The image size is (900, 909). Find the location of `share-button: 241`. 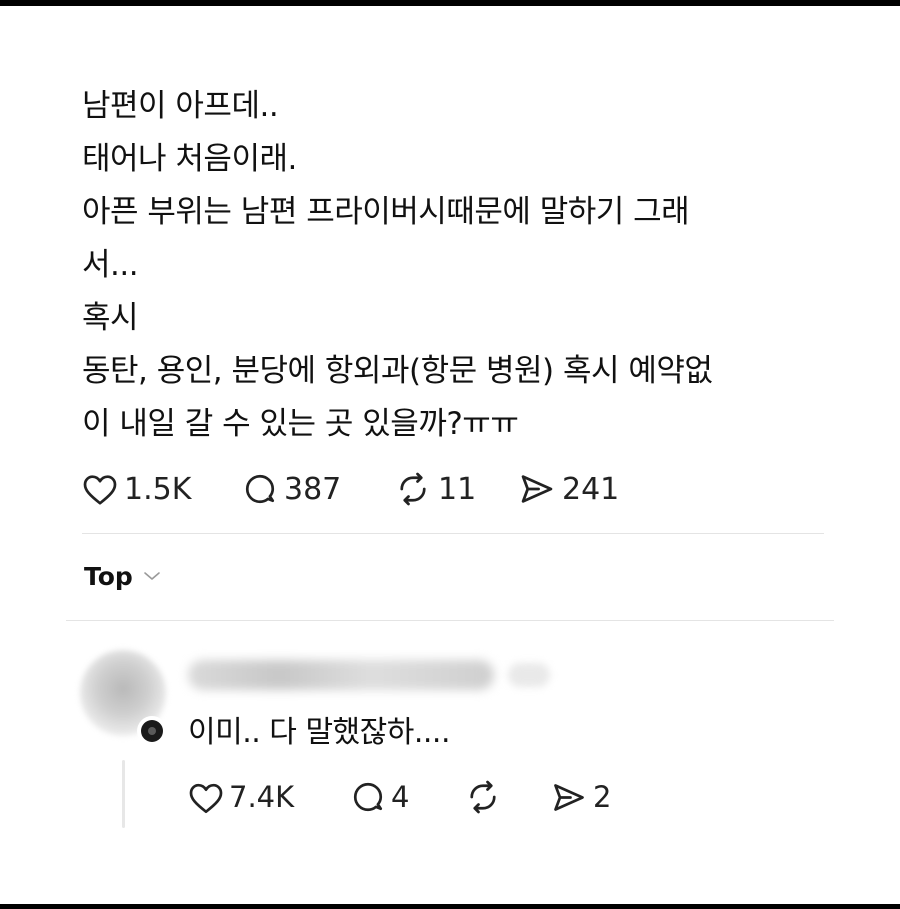

share-button: 241 is located at coordinates (568, 489).